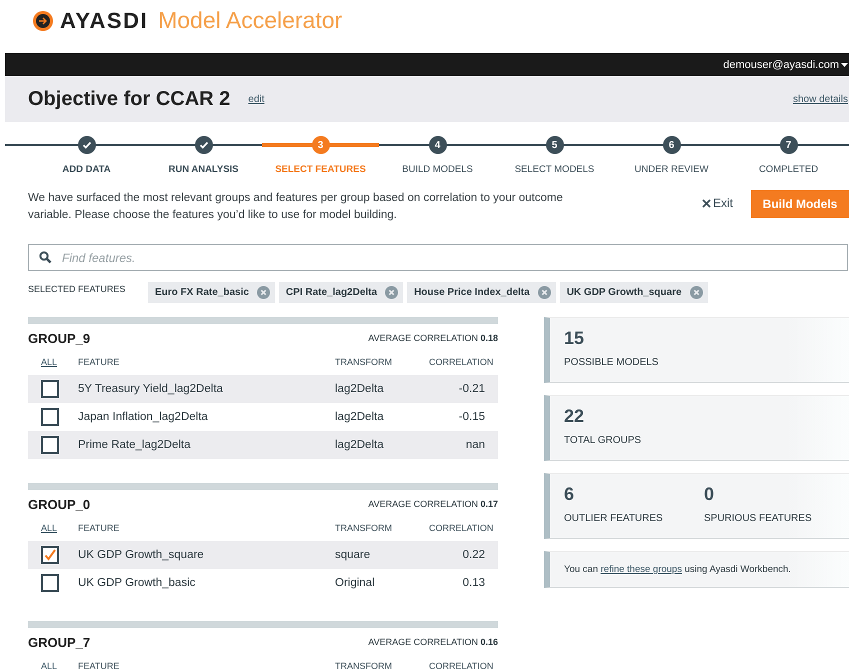  Describe the element at coordinates (671, 169) in the screenshot. I see `step-tab: UNDER REVIEW` at that location.